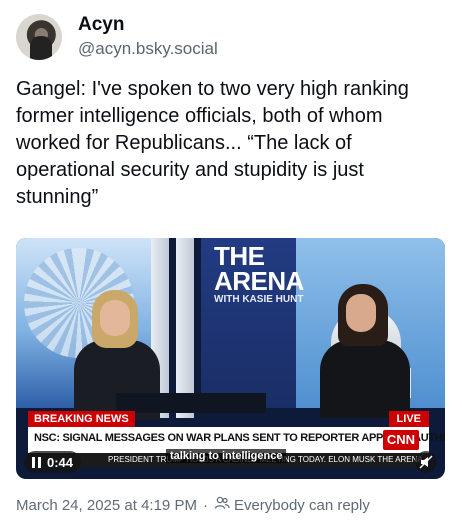  What do you see at coordinates (401, 440) in the screenshot?
I see `network-logo: CNN` at bounding box center [401, 440].